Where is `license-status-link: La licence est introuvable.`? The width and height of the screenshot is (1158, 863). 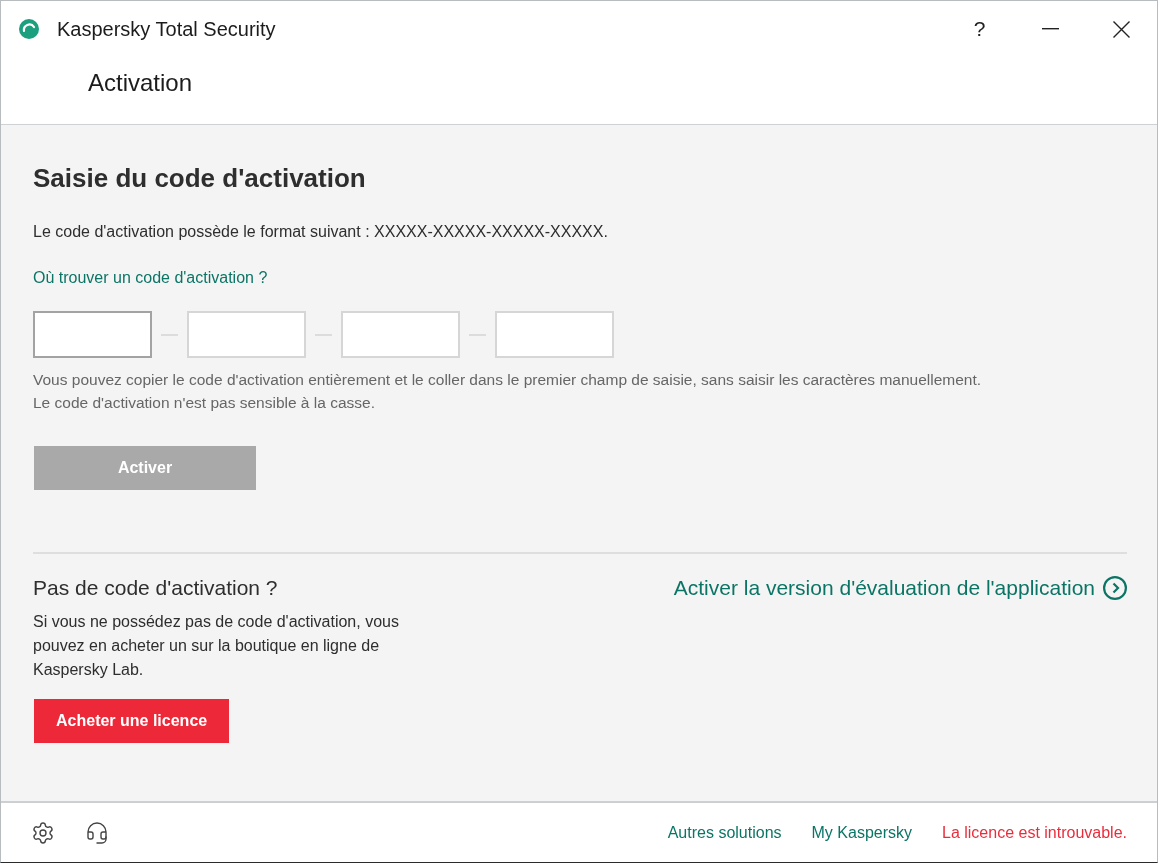 license-status-link: La licence est introuvable. is located at coordinates (1034, 832).